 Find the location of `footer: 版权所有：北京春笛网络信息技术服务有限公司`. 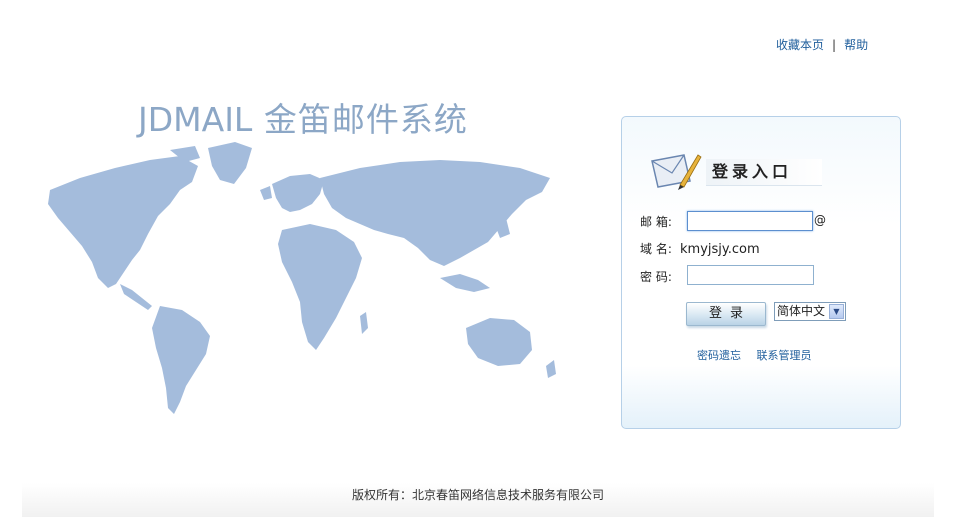

footer: 版权所有：北京春笛网络信息技术服务有限公司 is located at coordinates (478, 500).